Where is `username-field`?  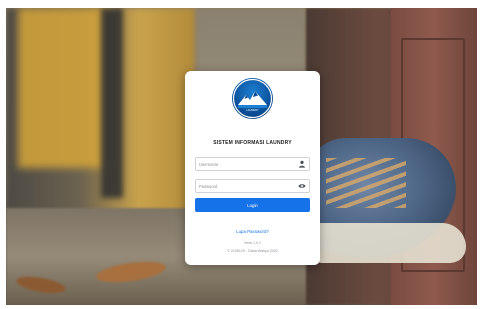
username-field is located at coordinates (252, 164).